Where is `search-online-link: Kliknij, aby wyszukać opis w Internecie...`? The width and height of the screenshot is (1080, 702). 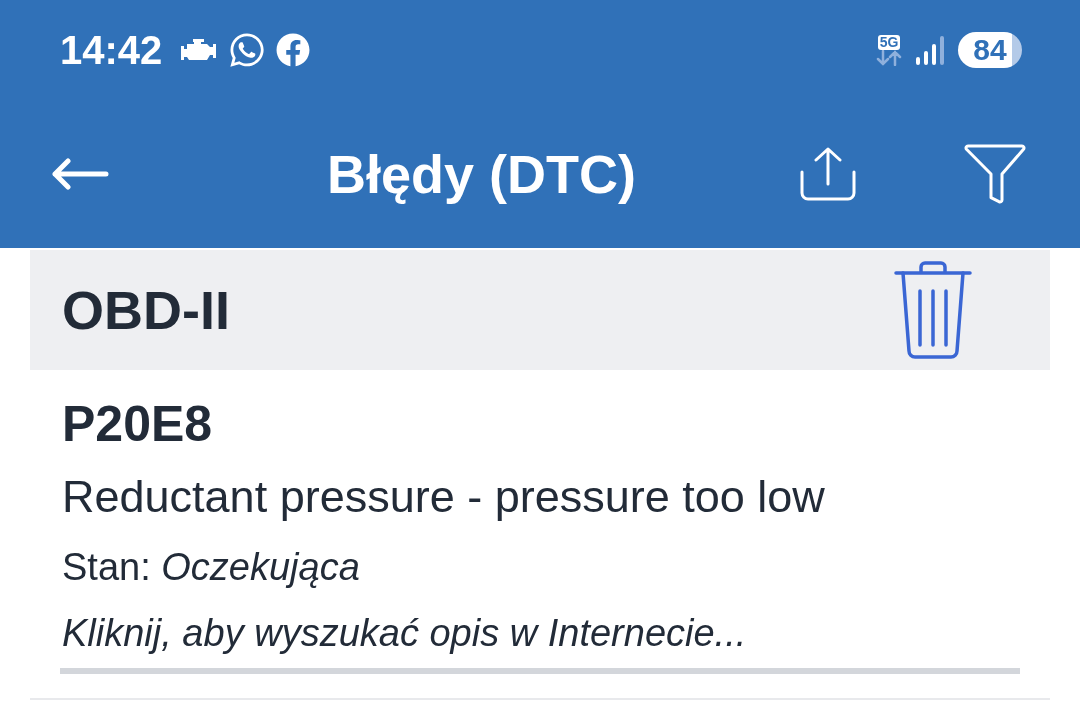 search-online-link: Kliknij, aby wyszukać opis w Internecie... is located at coordinates (404, 633).